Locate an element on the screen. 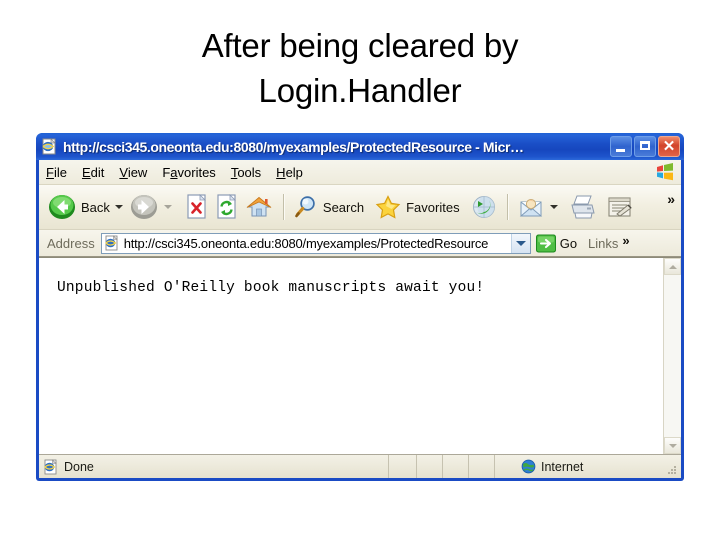  edit-button is located at coordinates (620, 207).